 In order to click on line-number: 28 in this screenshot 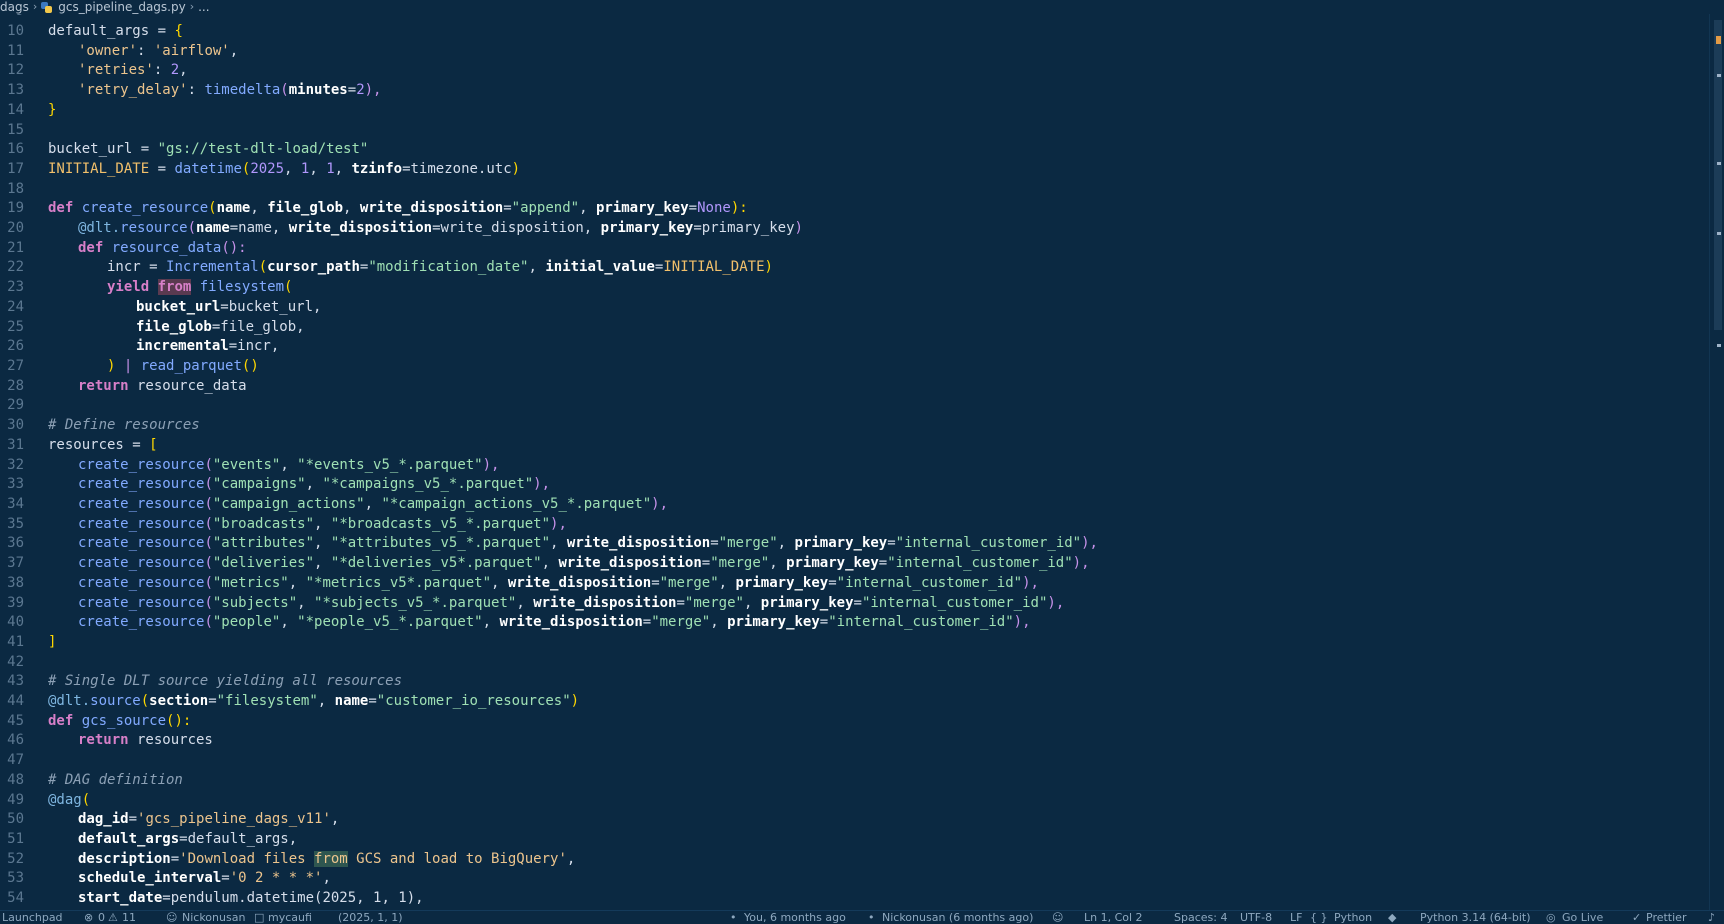, I will do `click(15, 386)`.